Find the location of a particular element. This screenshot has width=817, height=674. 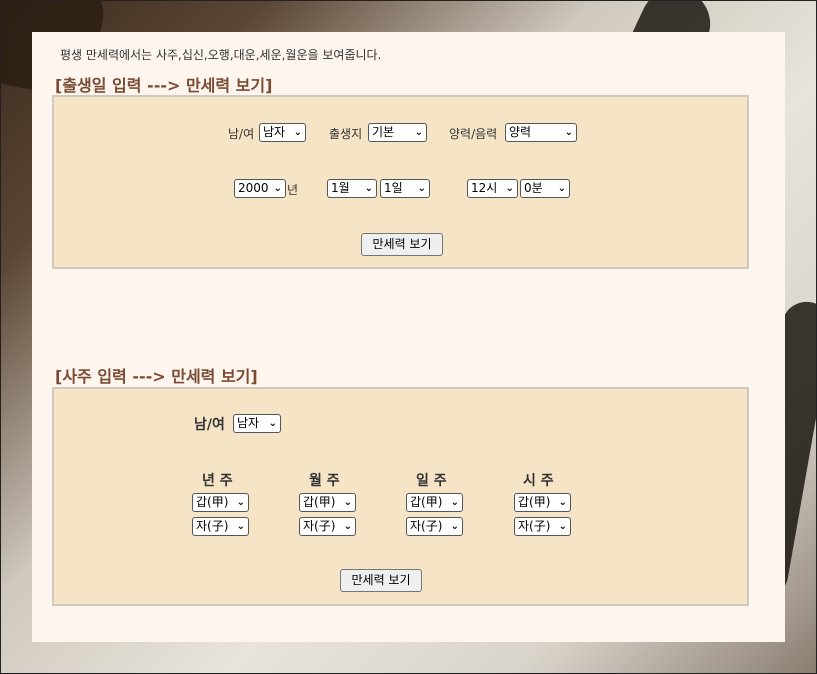

gender-select: 남자 ⌄ is located at coordinates (282, 132).